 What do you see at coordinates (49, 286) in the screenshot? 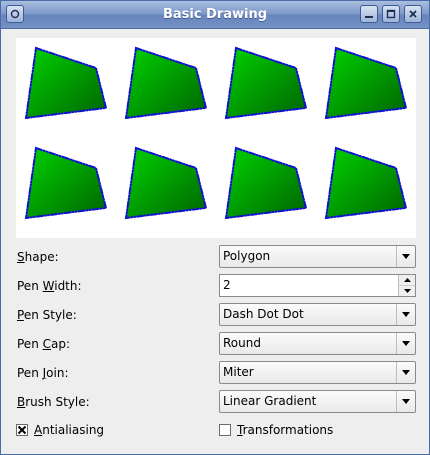
I see `pen-width-label: Pen Width:` at bounding box center [49, 286].